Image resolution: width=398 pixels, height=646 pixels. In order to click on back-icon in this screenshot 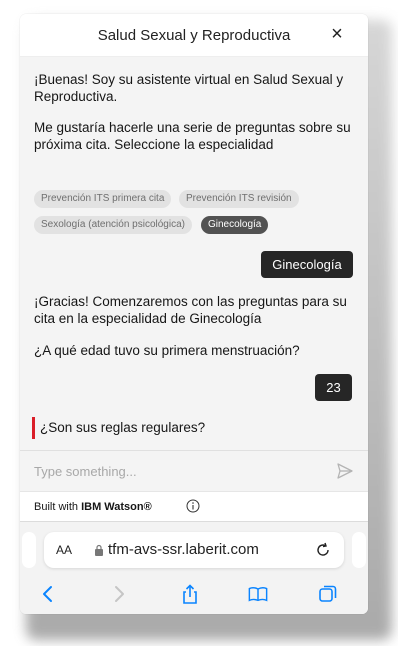, I will do `click(48, 594)`.